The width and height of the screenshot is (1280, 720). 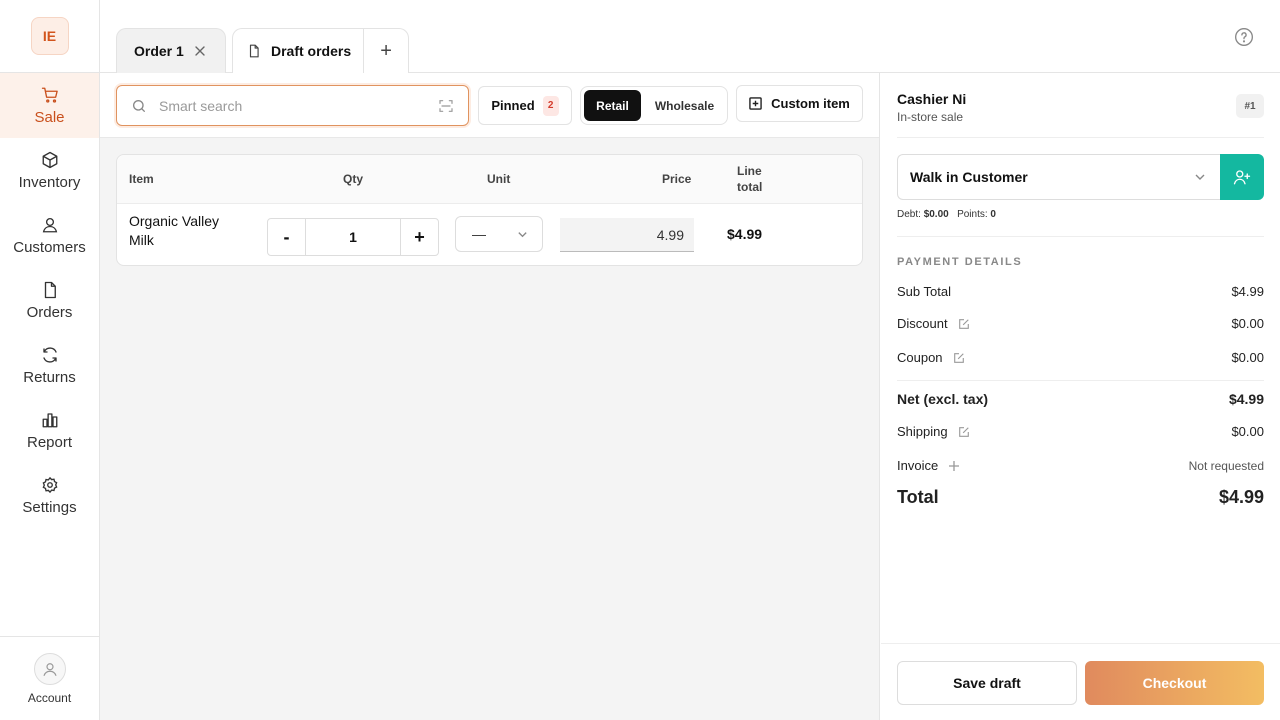 I want to click on add-tab-button: +, so click(x=386, y=51).